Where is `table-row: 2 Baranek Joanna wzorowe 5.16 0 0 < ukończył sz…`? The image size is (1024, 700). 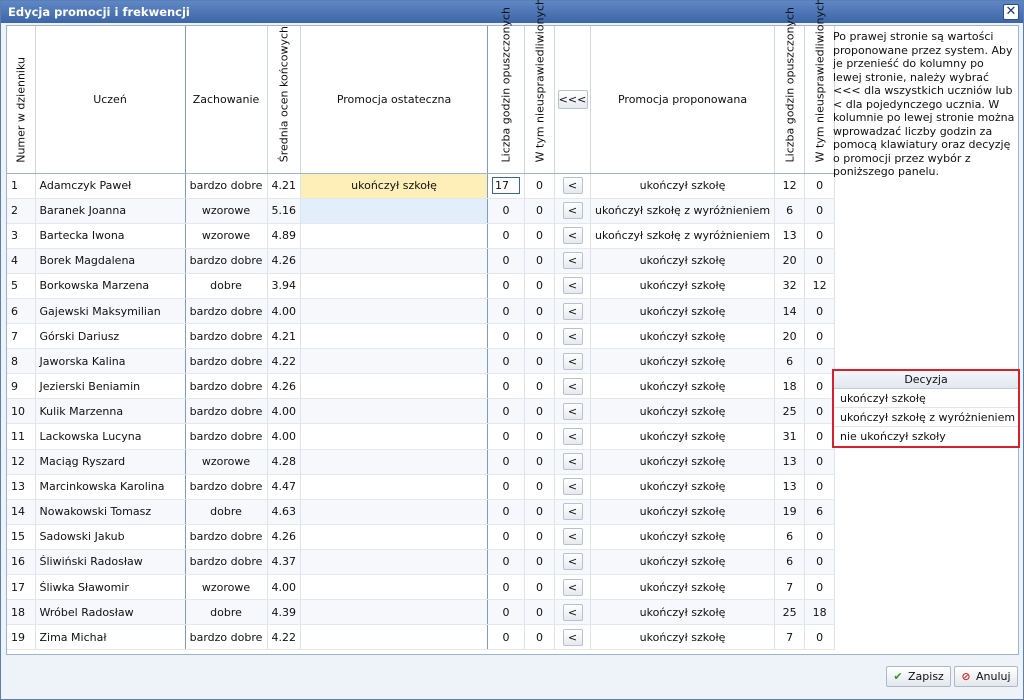 table-row: 2 Baranek Joanna wzorowe 5.16 0 0 < ukończył sz… is located at coordinates (421, 211).